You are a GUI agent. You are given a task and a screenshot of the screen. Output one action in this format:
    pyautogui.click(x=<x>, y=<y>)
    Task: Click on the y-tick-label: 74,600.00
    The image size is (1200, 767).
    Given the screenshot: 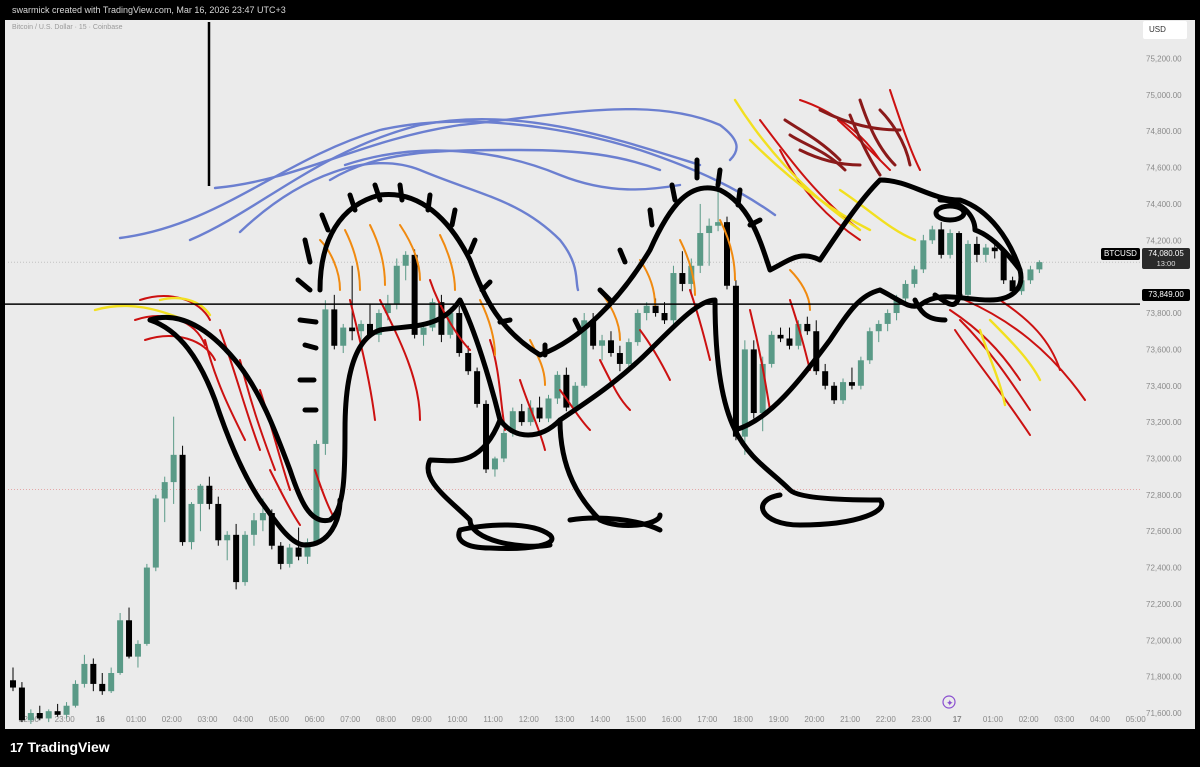 What is the action you would take?
    pyautogui.click(x=1164, y=168)
    